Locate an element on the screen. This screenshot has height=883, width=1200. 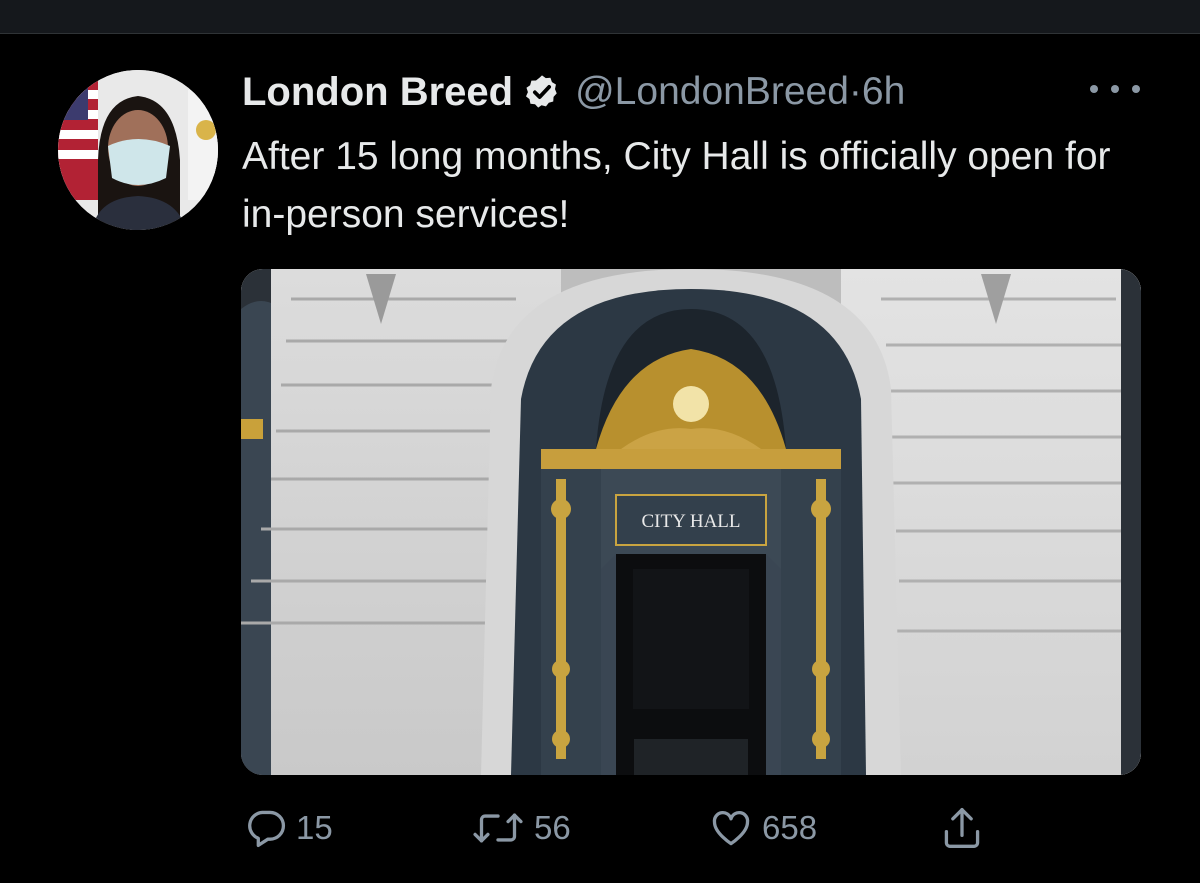
retweet-icon is located at coordinates (498, 828).